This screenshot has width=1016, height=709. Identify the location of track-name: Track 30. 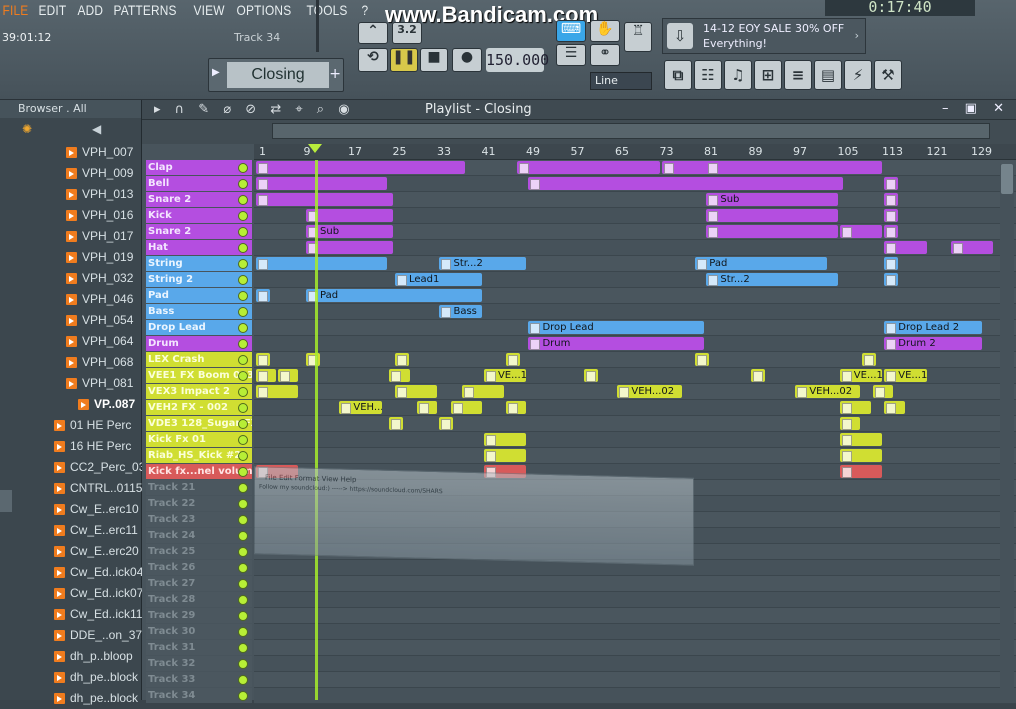
(199, 631).